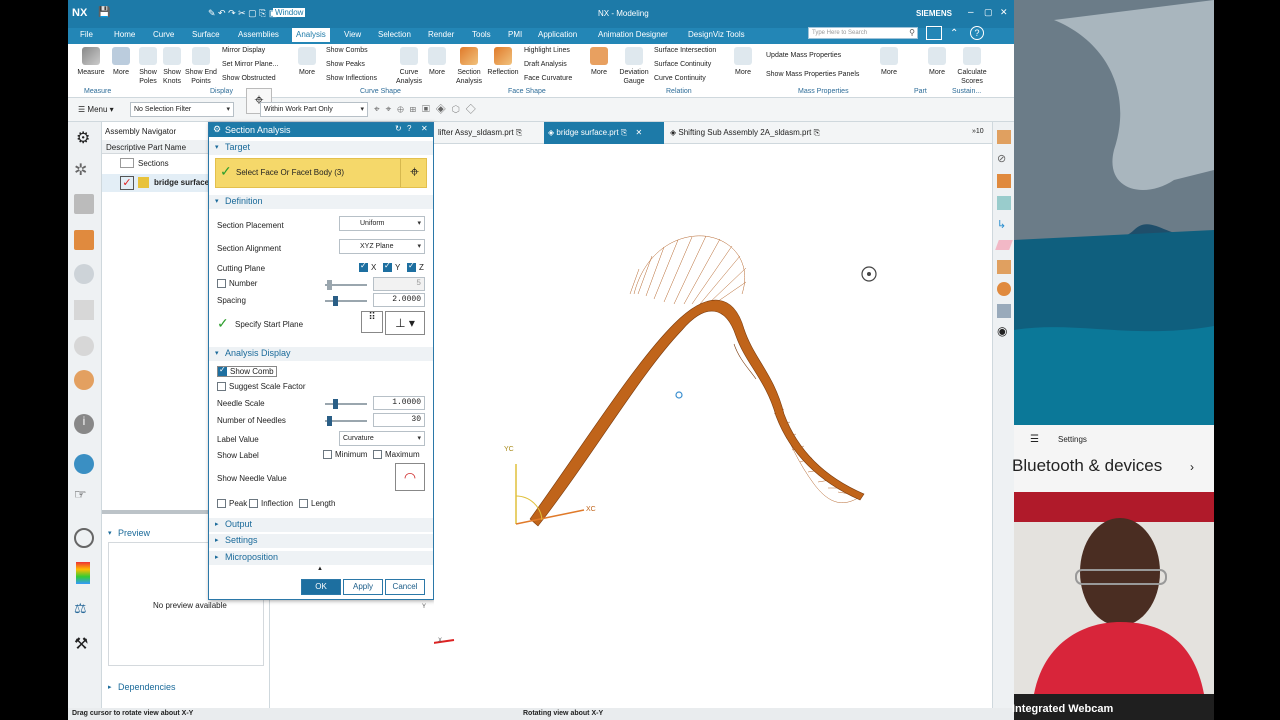  Describe the element at coordinates (937, 62) in the screenshot. I see `part-more-button: More` at that location.